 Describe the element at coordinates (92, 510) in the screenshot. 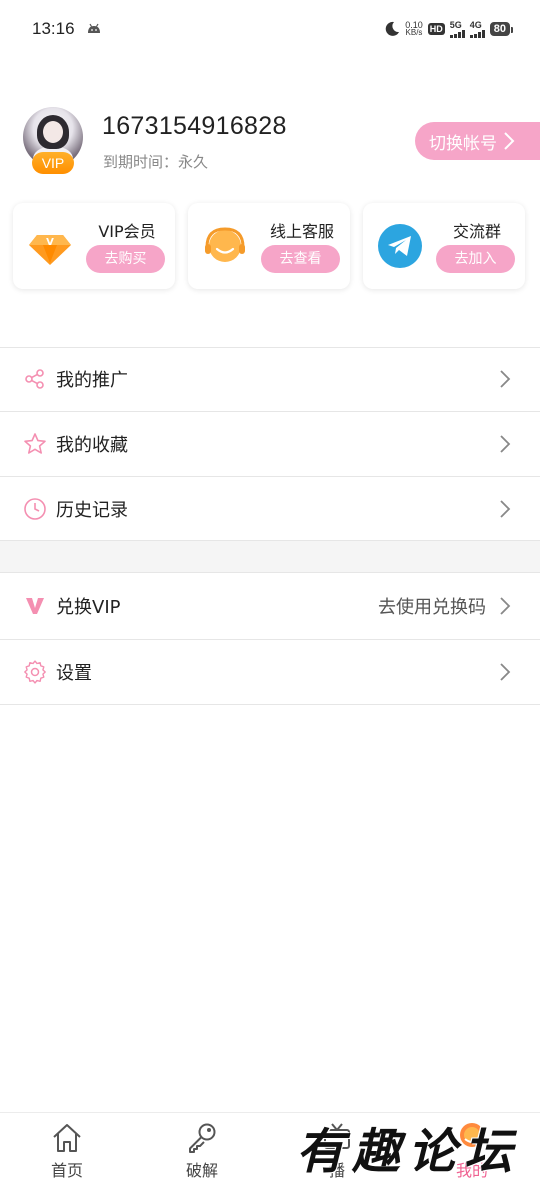

I see `menu-label-history: 历史记录` at that location.